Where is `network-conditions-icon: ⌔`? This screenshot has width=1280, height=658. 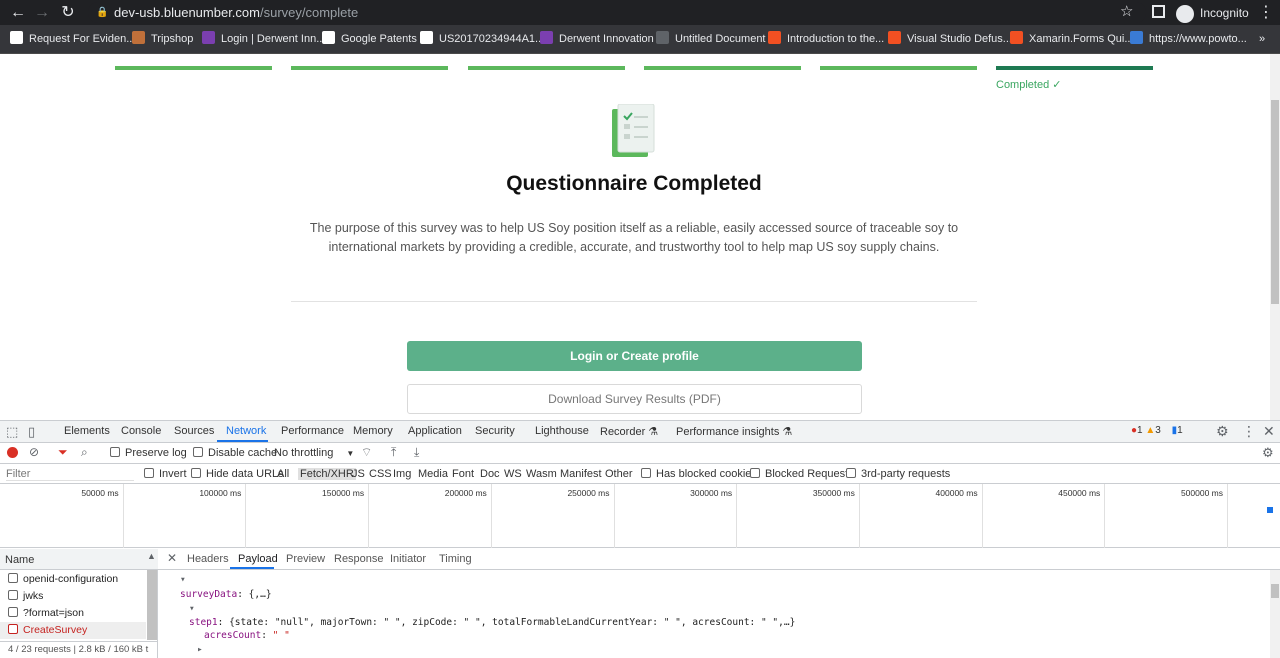
network-conditions-icon: ⌔ is located at coordinates (366, 452).